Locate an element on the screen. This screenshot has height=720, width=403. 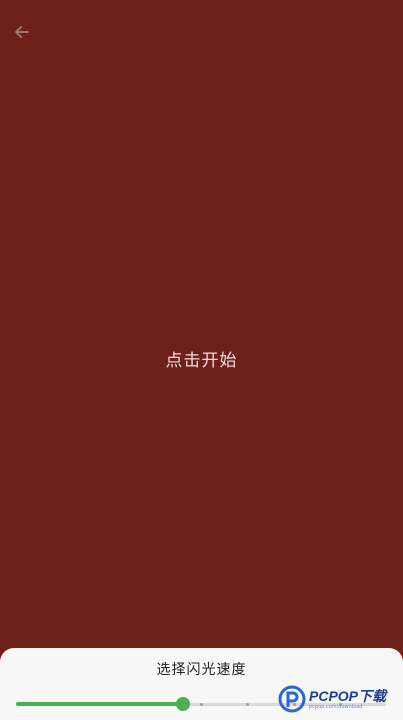
watermark-sub: pcpop.com/download is located at coordinates (336, 706).